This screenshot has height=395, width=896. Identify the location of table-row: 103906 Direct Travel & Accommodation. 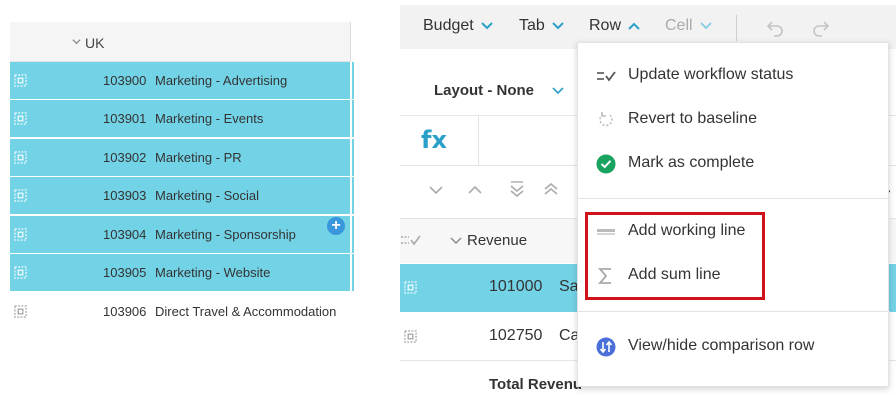
(182, 312).